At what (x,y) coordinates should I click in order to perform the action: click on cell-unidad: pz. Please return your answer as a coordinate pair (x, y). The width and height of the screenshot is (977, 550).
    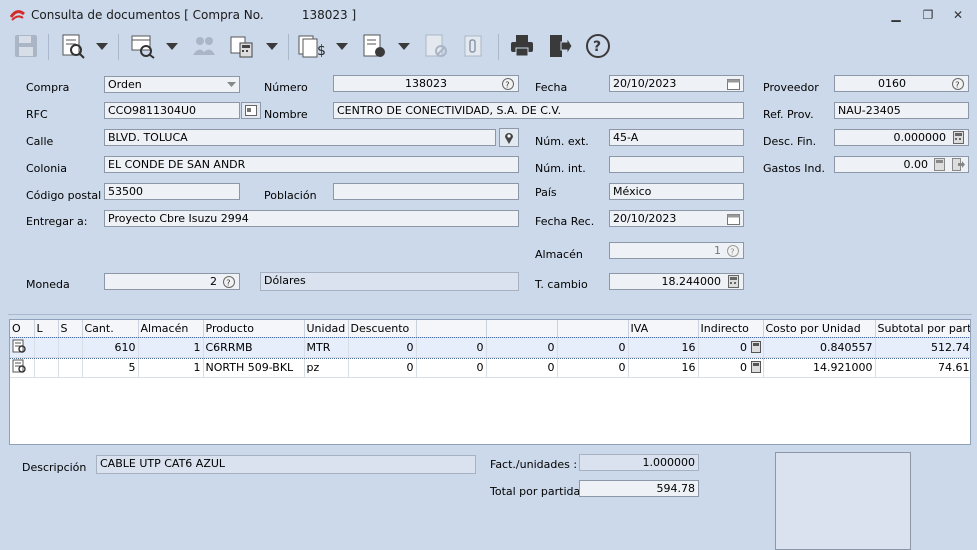
    Looking at the image, I should click on (326, 367).